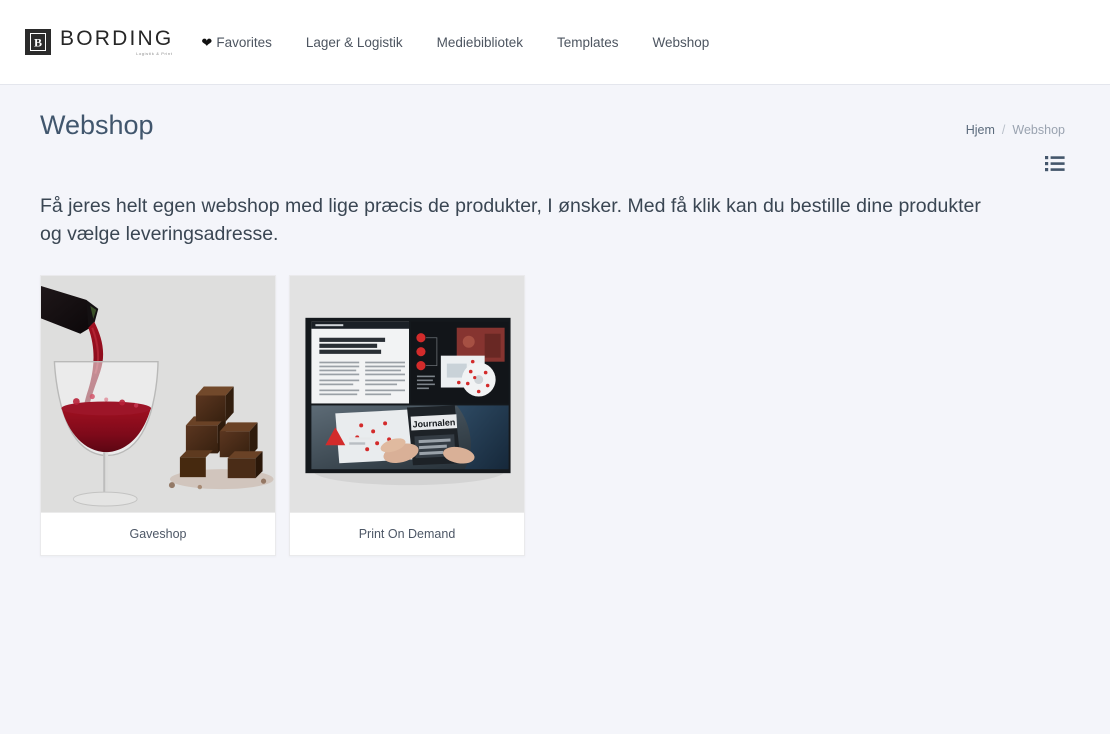 The image size is (1110, 734). I want to click on bording-b-monogram-icon: B, so click(38, 42).